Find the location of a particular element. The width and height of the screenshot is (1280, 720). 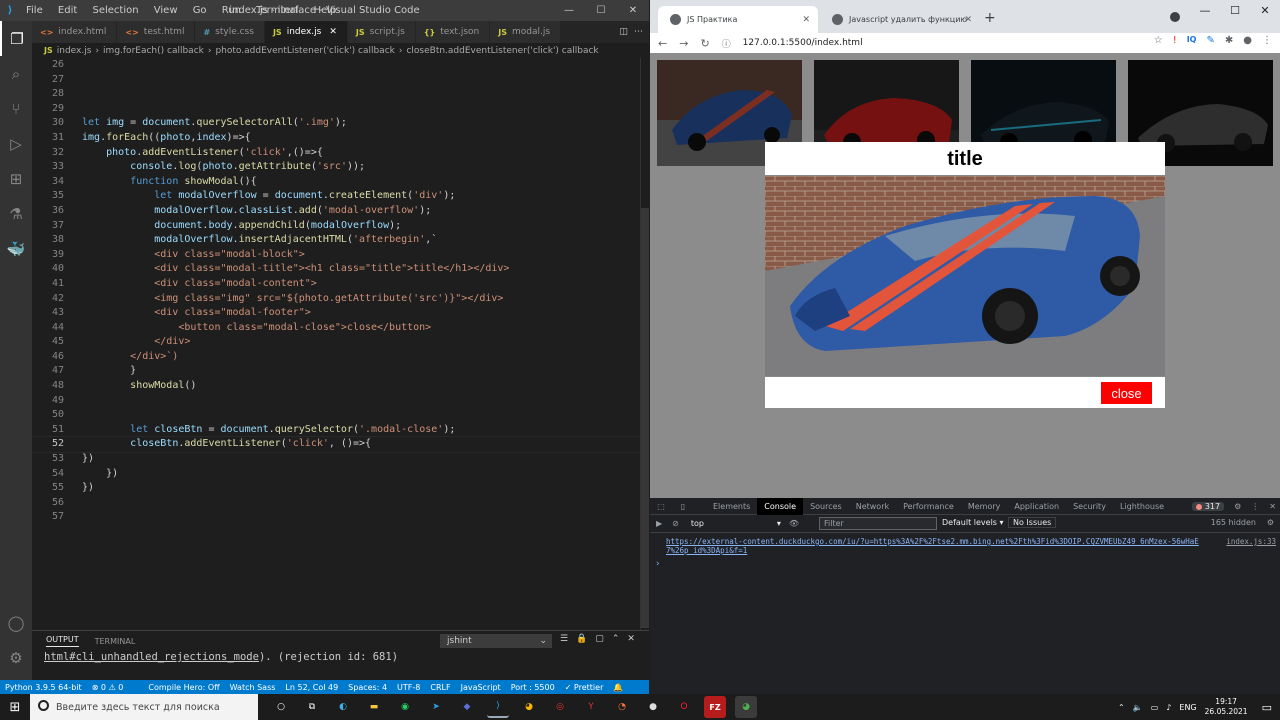

context-select: top ▾ is located at coordinates (736, 523).